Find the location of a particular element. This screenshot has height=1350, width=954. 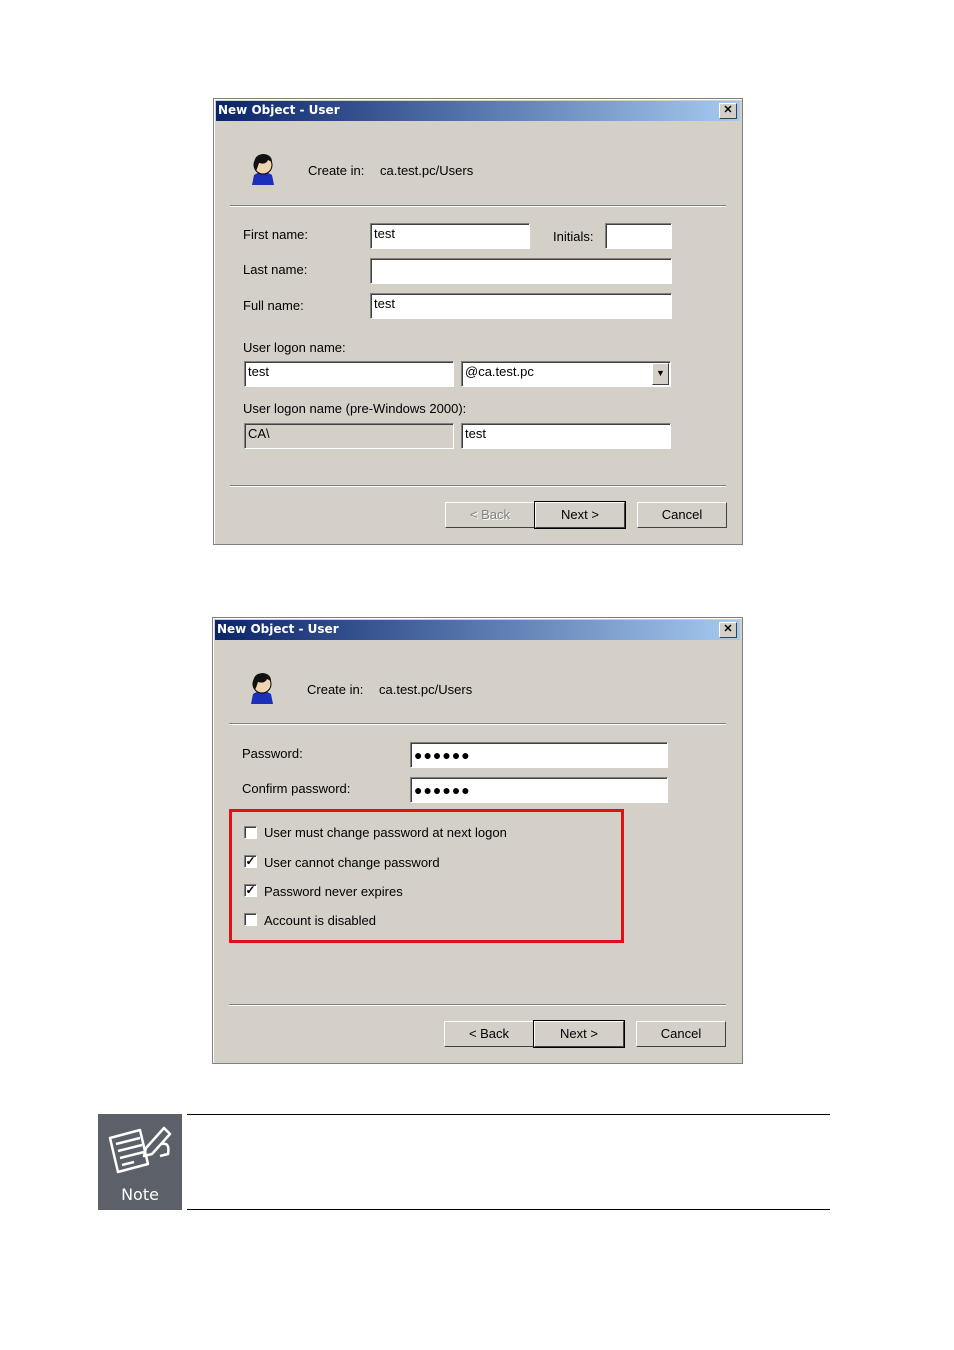

first-name-input: test is located at coordinates (450, 236).